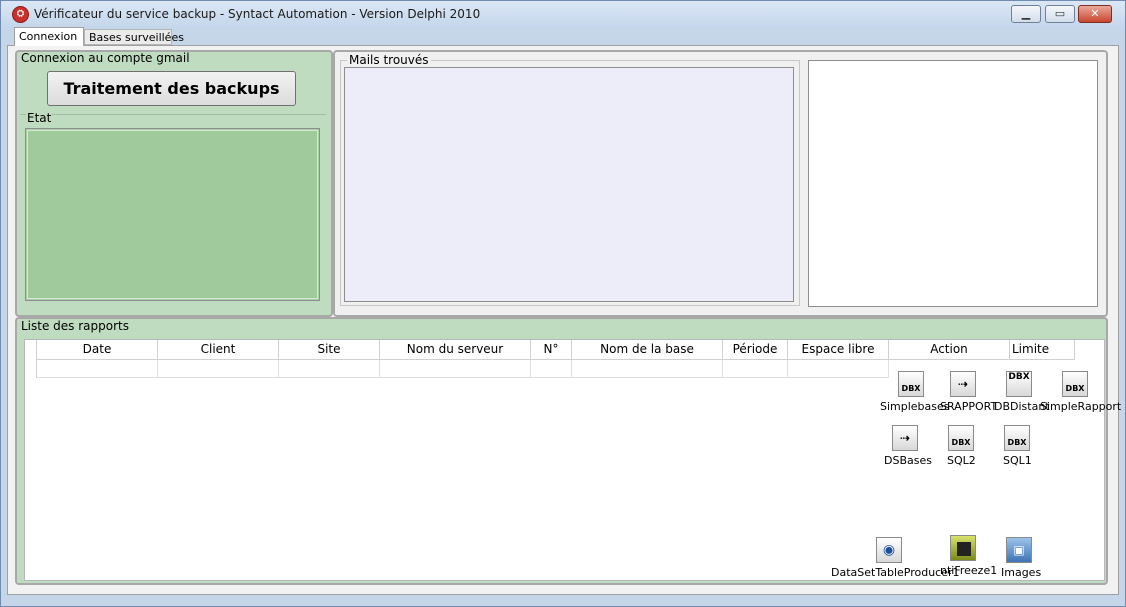  What do you see at coordinates (20, 14) in the screenshot?
I see `app-icon: ⛭` at bounding box center [20, 14].